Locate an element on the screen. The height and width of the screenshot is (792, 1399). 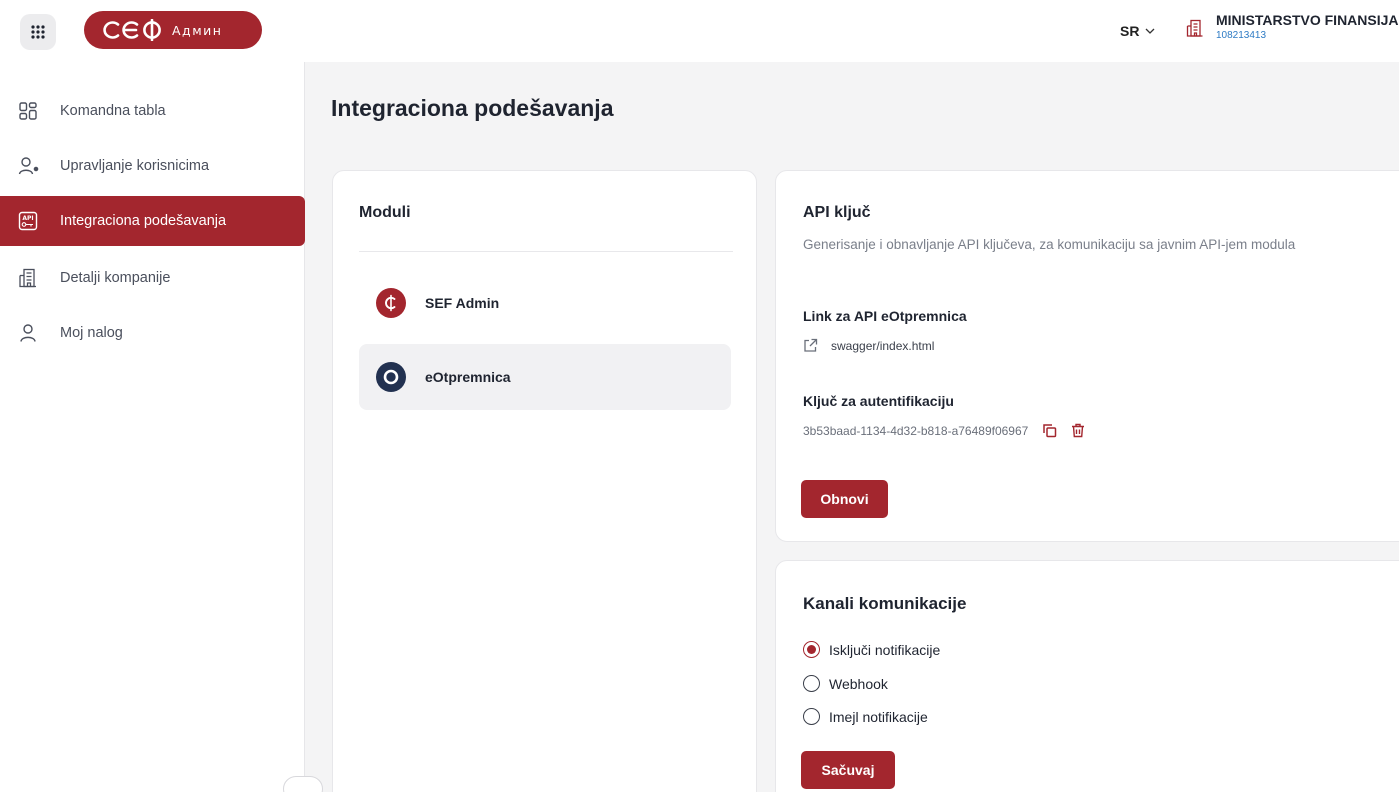
radio-webhook: Webhook is located at coordinates (845, 683).